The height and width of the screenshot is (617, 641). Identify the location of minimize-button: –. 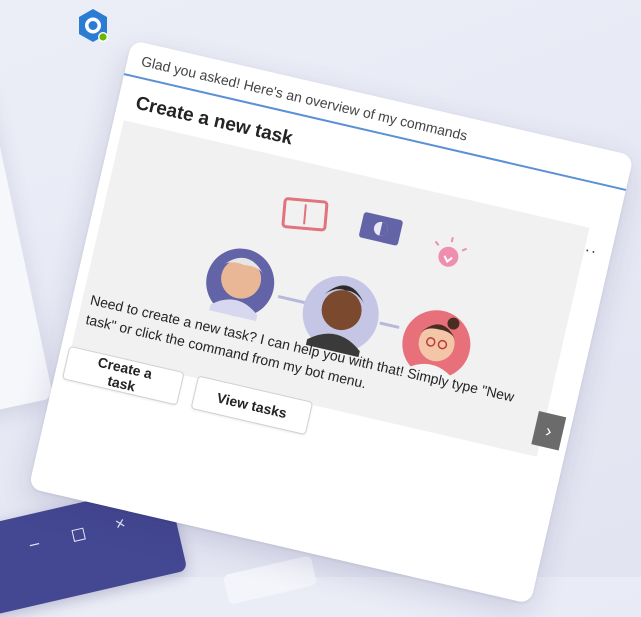
(34, 544).